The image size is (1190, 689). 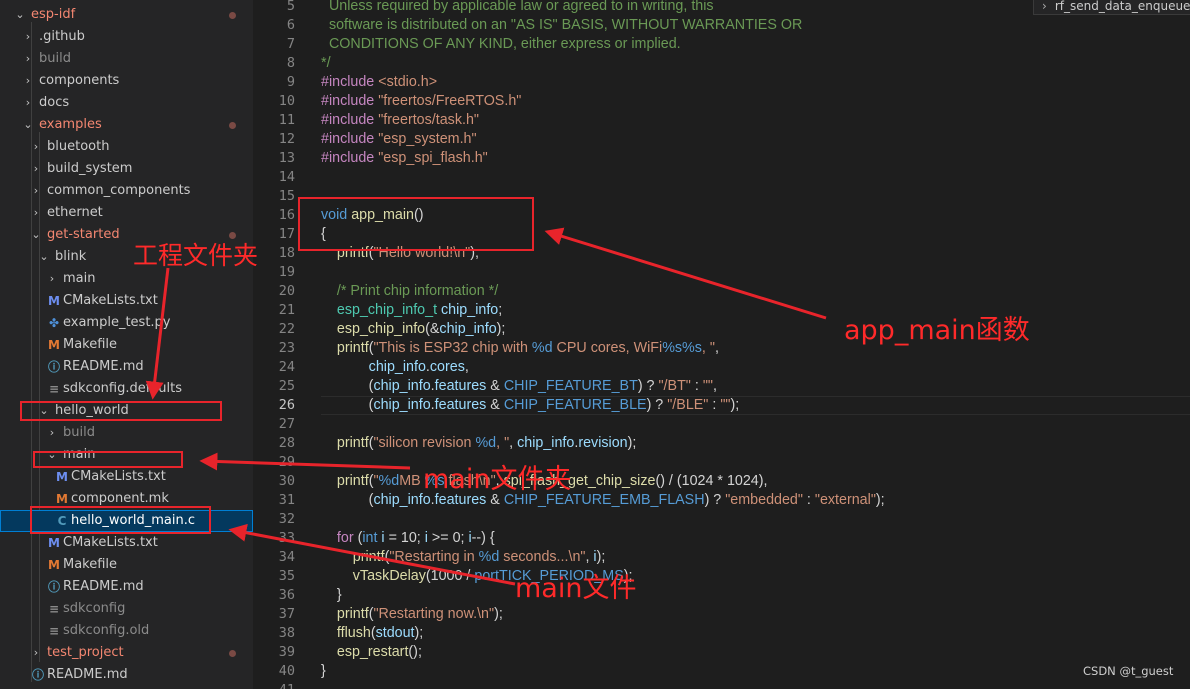 What do you see at coordinates (460, 386) in the screenshot?
I see `code-token: features` at bounding box center [460, 386].